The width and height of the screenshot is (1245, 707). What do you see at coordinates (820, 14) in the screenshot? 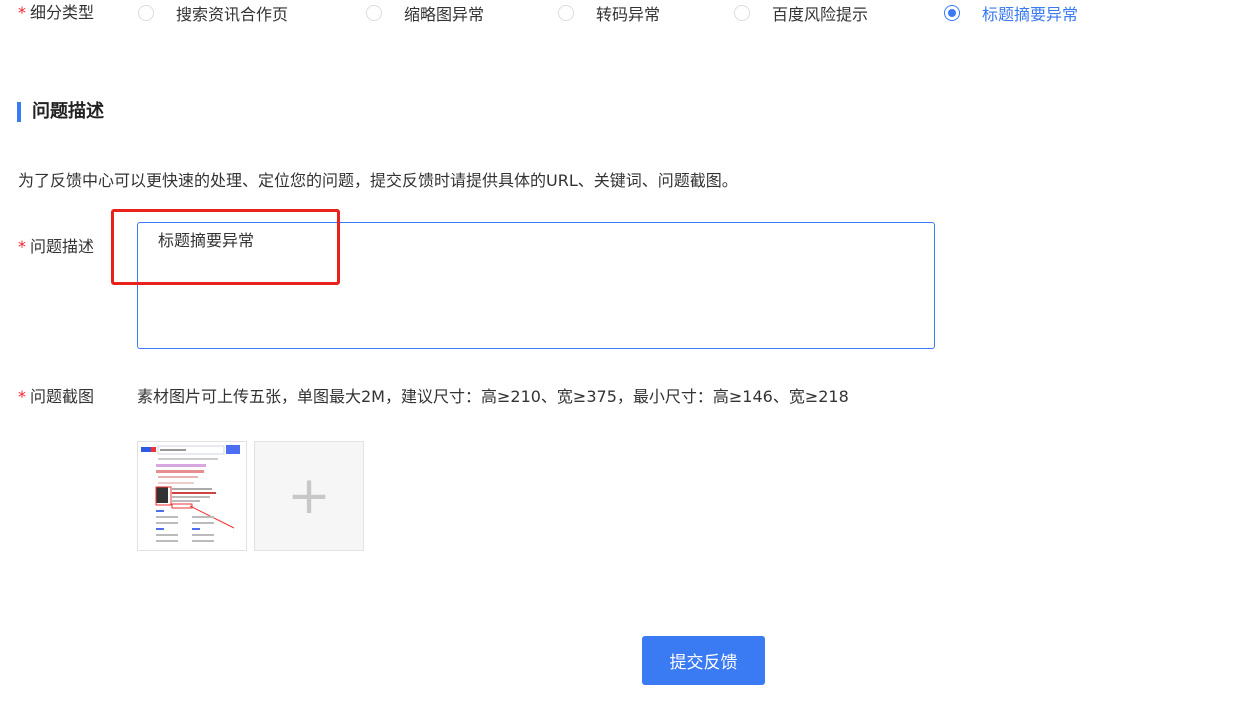
I see `radio-label: 百度风险提示` at bounding box center [820, 14].